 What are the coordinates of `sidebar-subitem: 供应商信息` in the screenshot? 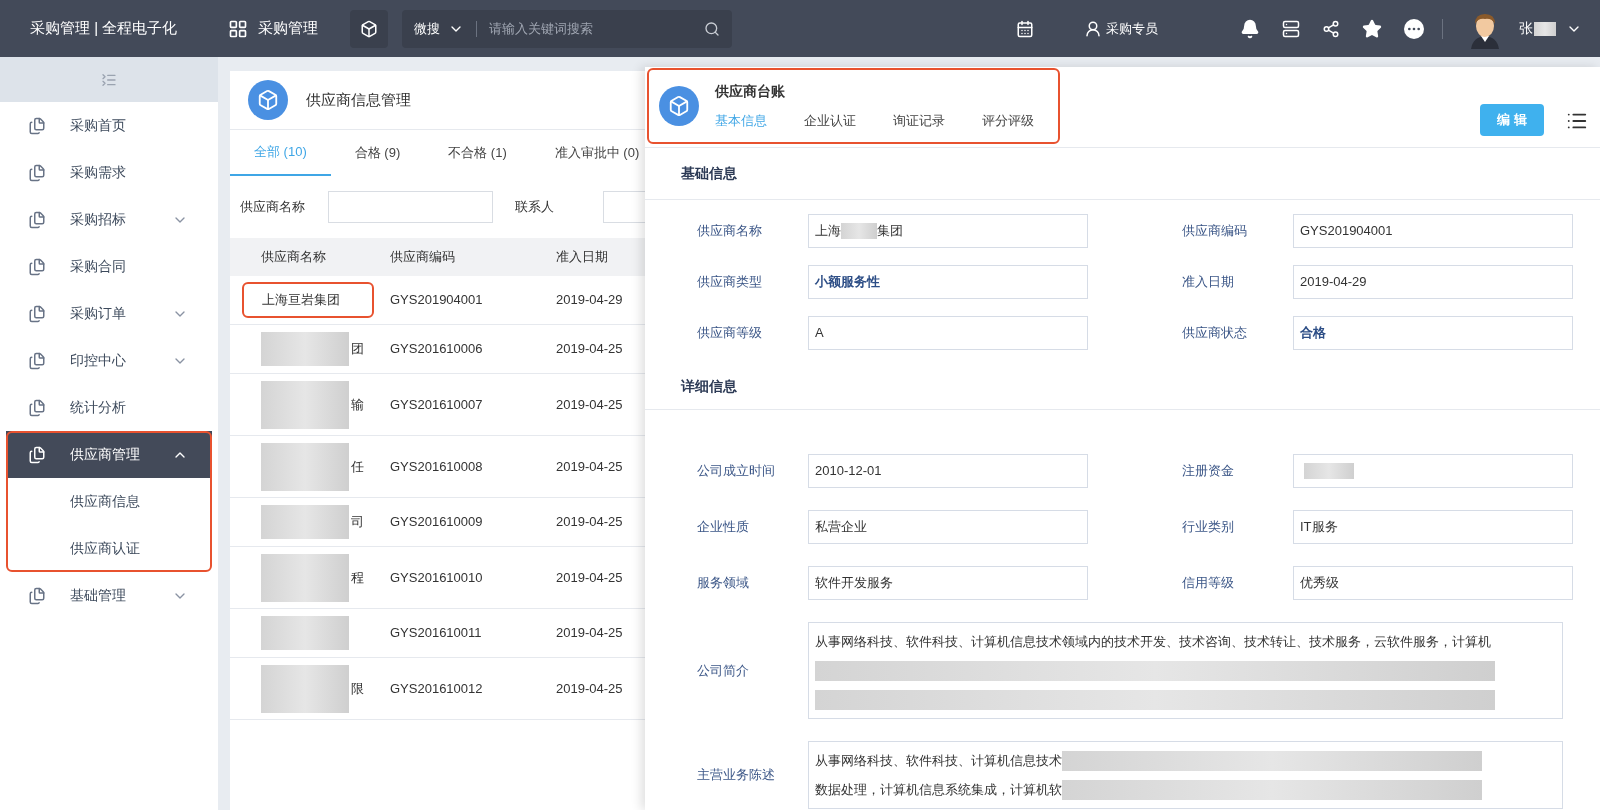 It's located at (109, 501).